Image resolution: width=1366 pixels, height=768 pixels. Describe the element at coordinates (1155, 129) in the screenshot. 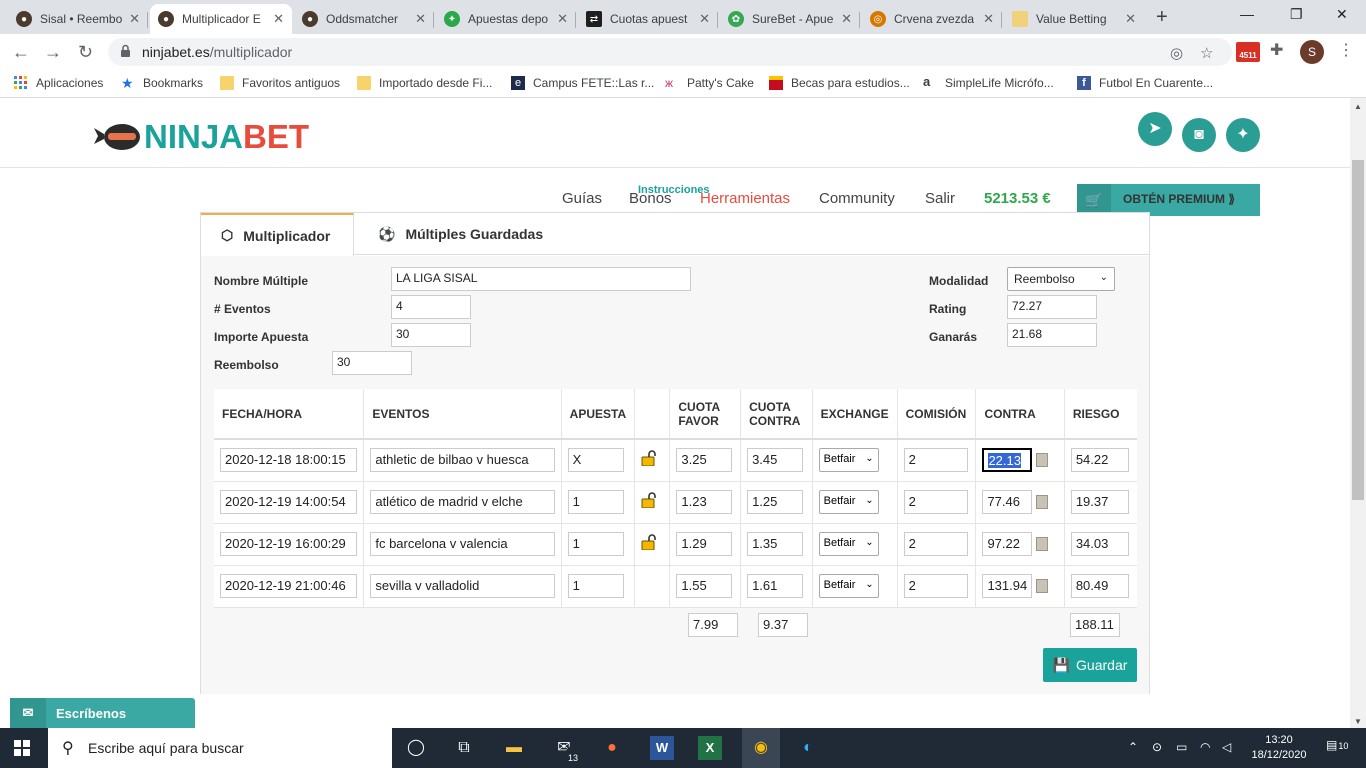

I see `telegram-icon: ➤` at that location.